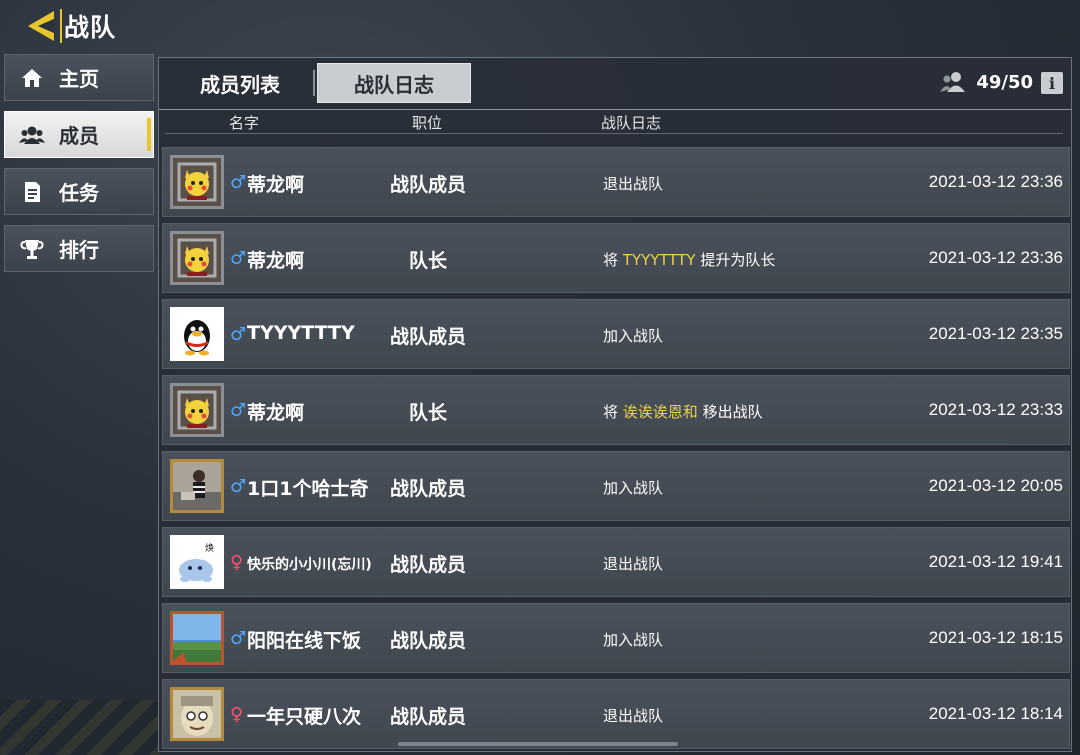 The width and height of the screenshot is (1080, 755). What do you see at coordinates (538, 744) in the screenshot?
I see `scrollbar` at bounding box center [538, 744].